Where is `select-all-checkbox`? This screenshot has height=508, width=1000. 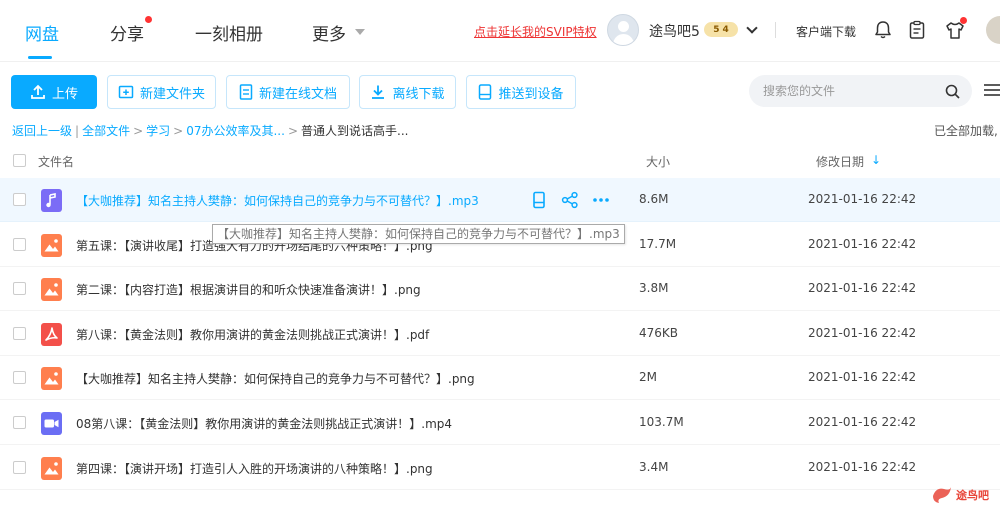 select-all-checkbox is located at coordinates (19, 160).